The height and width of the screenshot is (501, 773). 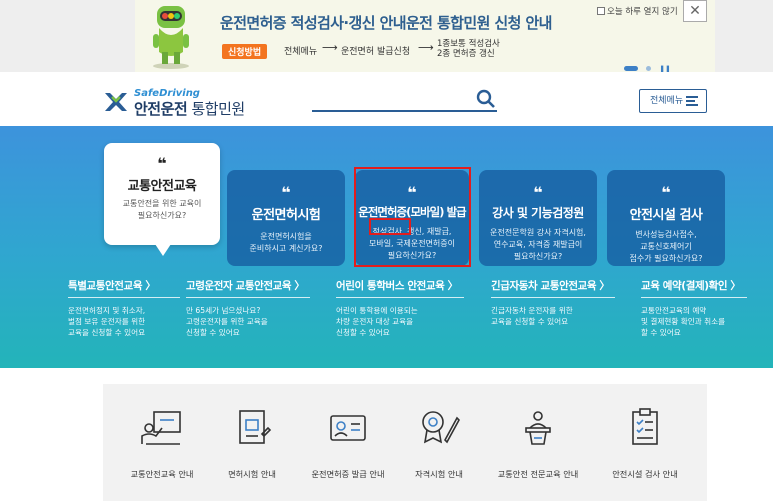 I want to click on checkbox-icon, so click(x=601, y=11).